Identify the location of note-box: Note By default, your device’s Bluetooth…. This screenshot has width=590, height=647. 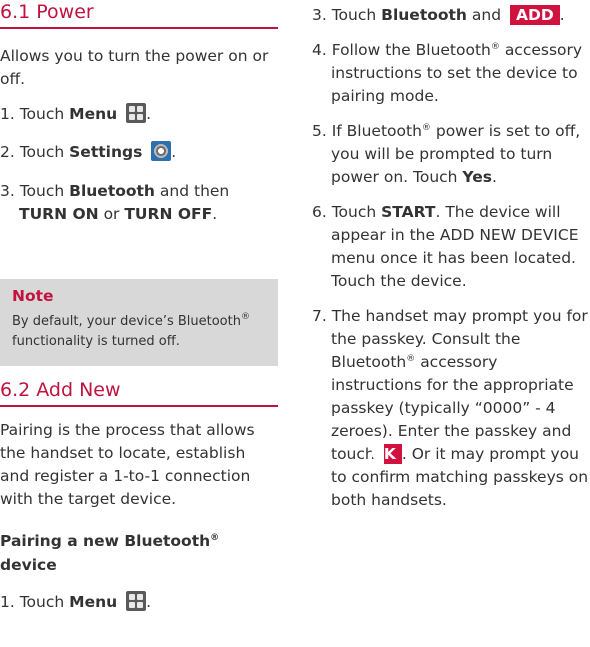
(139, 322).